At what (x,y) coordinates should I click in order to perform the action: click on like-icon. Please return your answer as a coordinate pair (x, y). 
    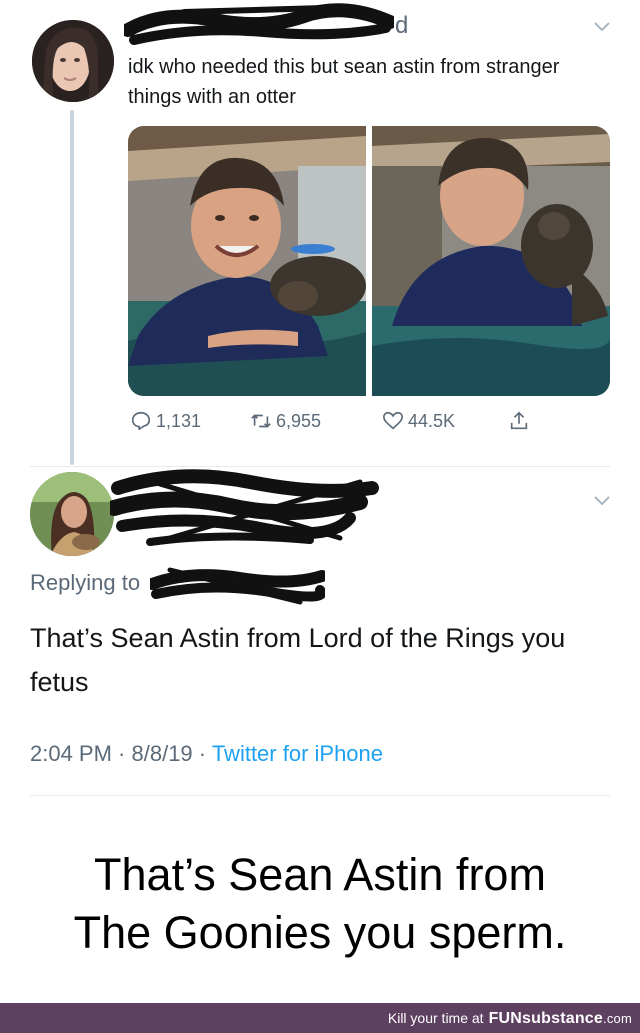
    Looking at the image, I should click on (393, 420).